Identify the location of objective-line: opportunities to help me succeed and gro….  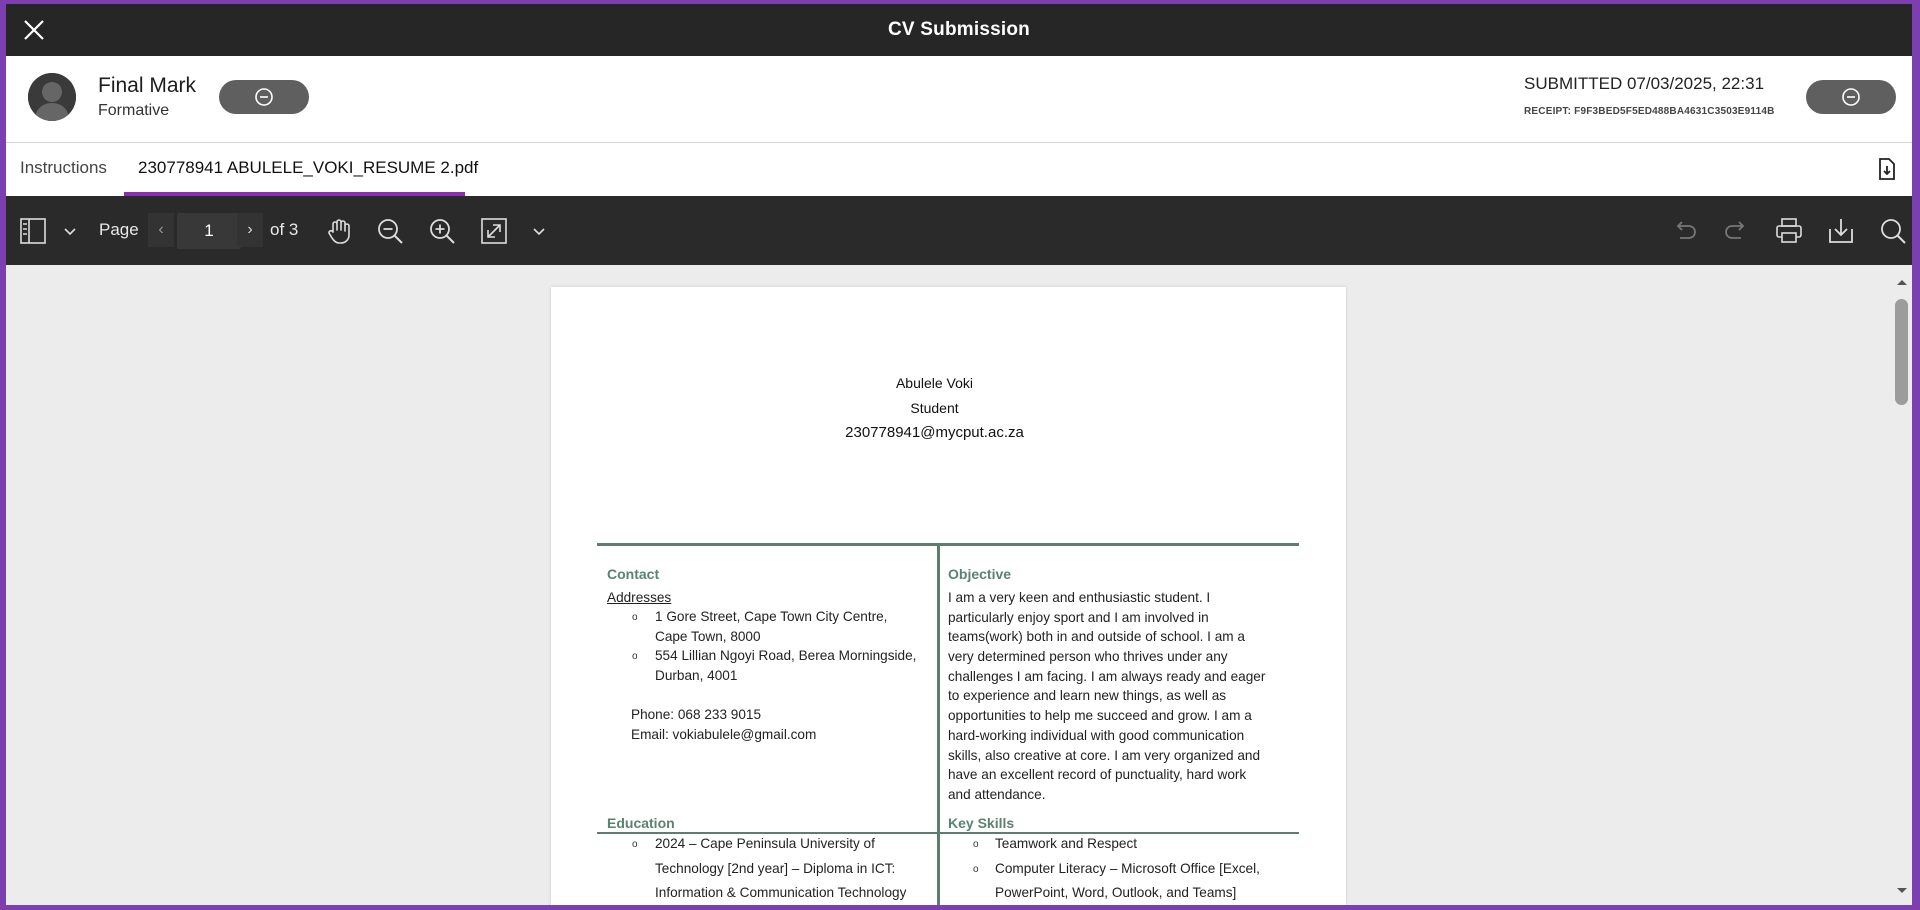
(1100, 715).